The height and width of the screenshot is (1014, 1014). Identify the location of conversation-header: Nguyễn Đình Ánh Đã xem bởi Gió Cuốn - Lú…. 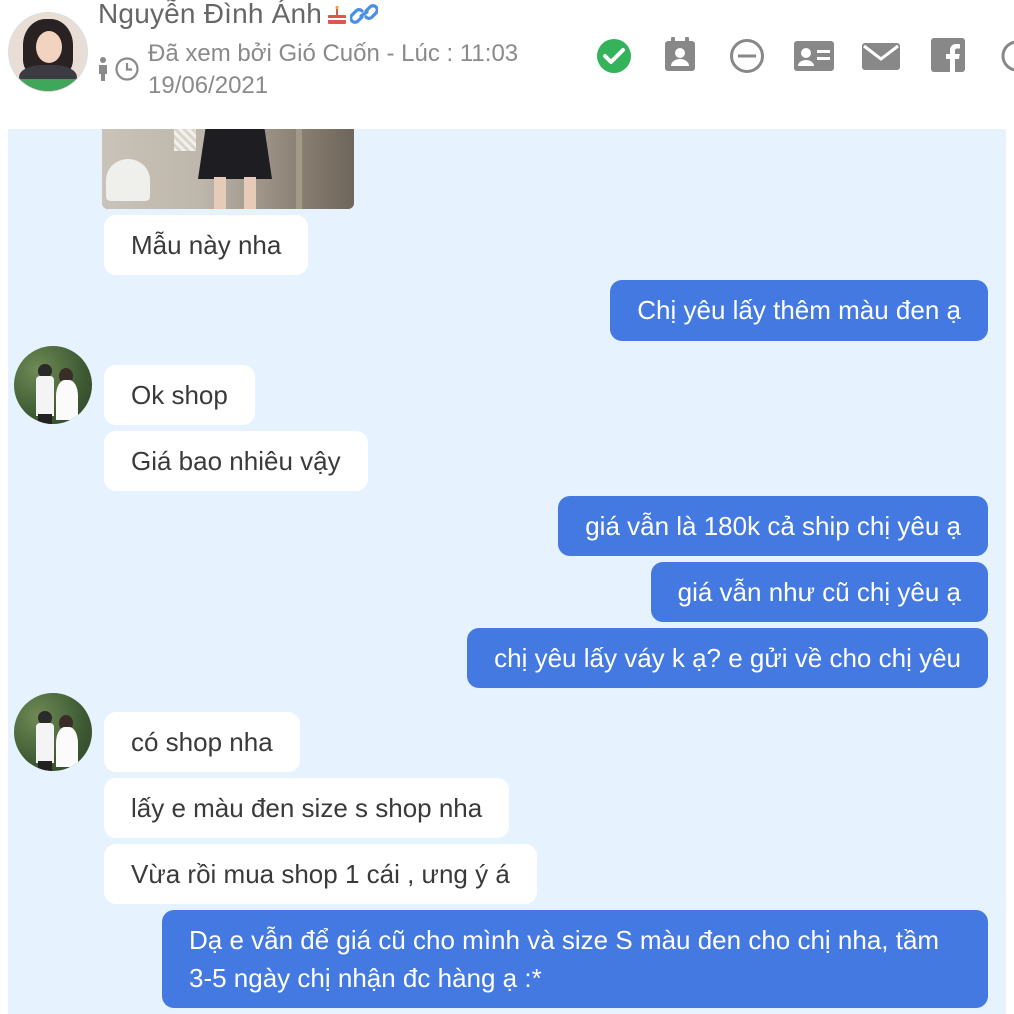
(507, 64).